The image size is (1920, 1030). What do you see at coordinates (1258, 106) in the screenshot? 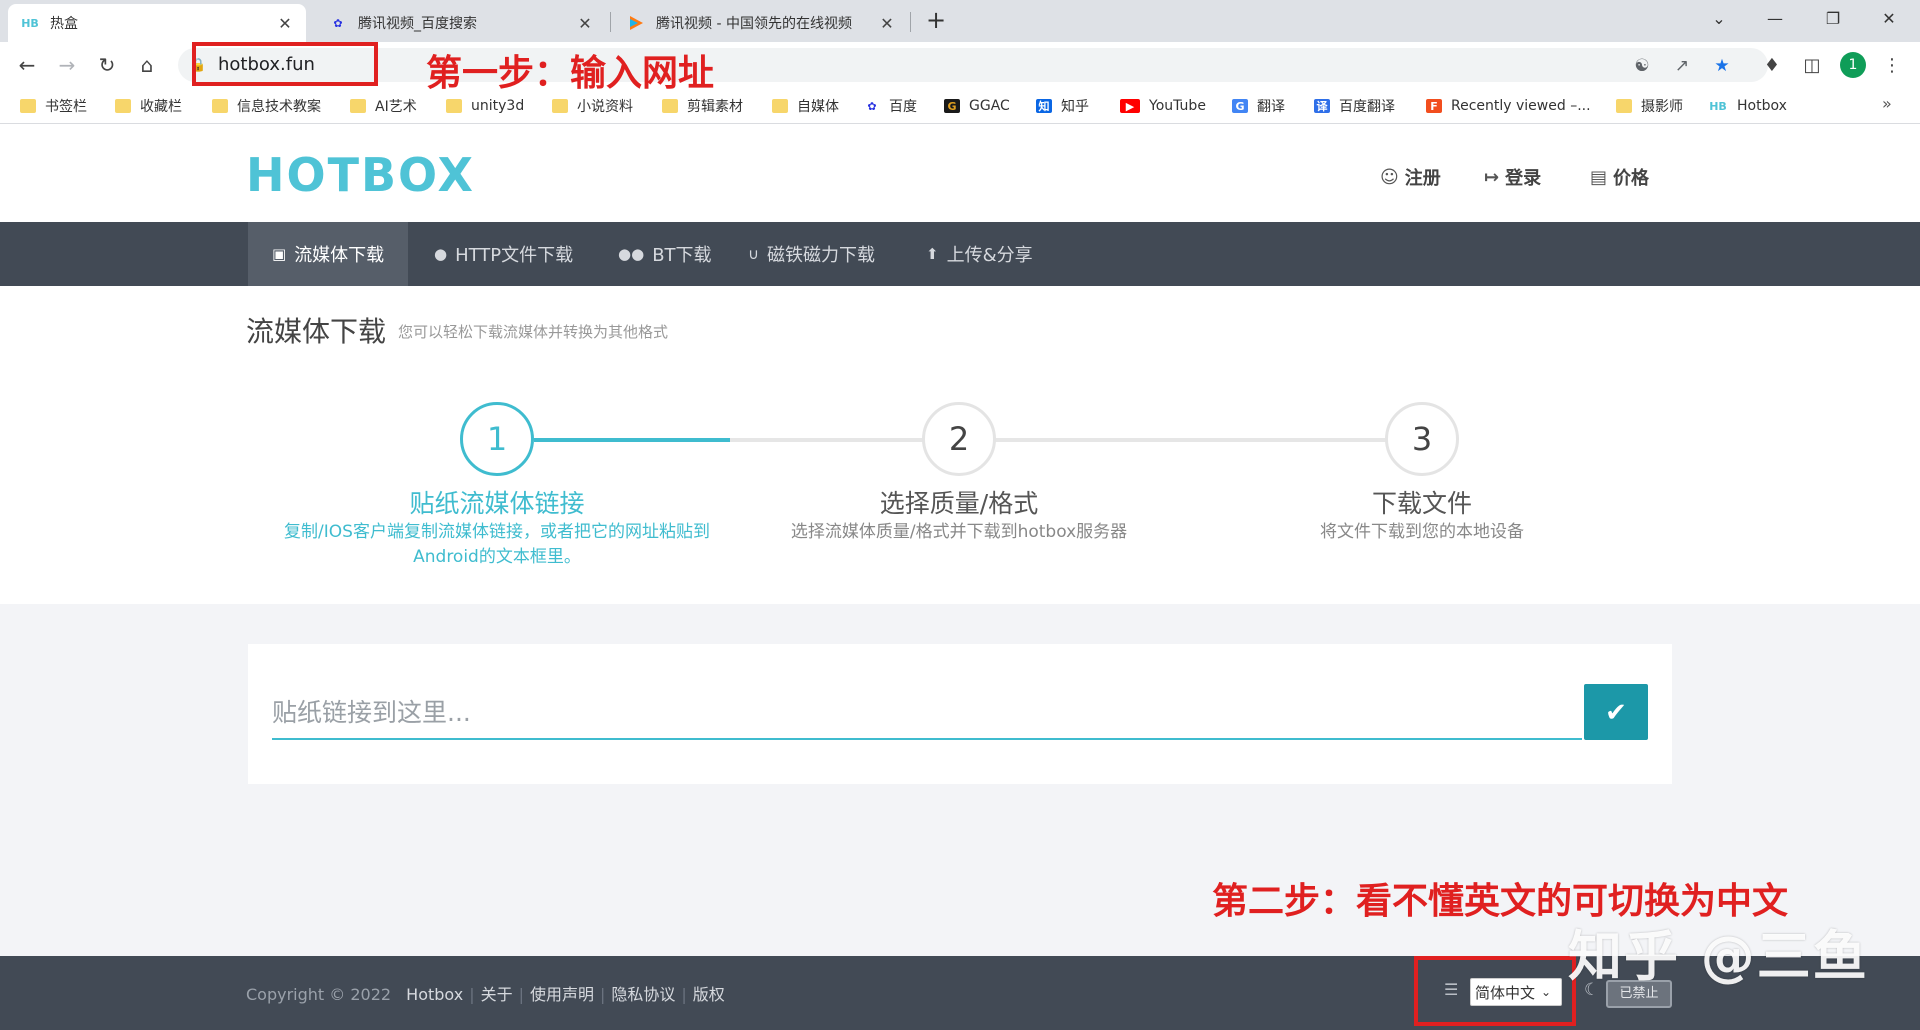
I see `bookmark-translate: G 翻译` at bounding box center [1258, 106].